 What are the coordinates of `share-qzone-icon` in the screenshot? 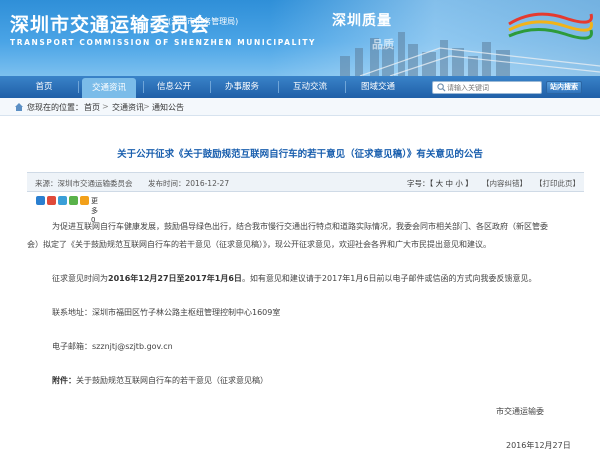 It's located at (40, 200).